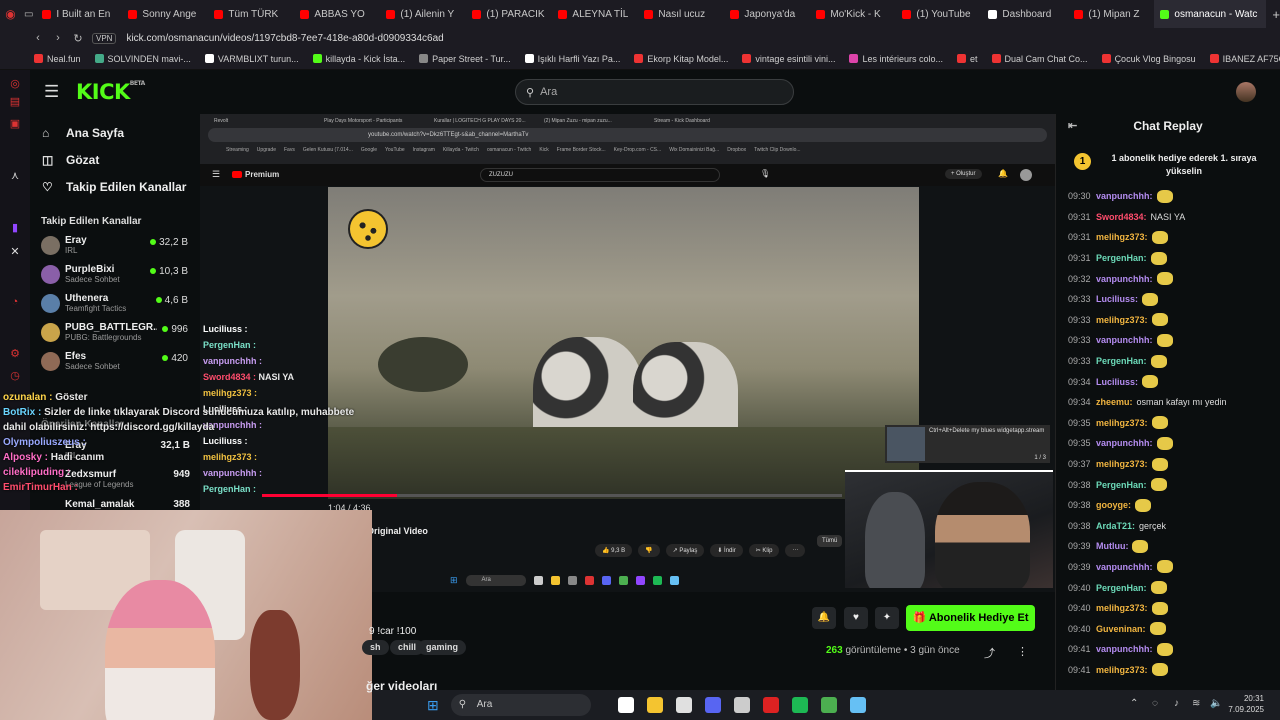 This screenshot has height=720, width=1280. I want to click on vpn-badge: VPN, so click(104, 38).